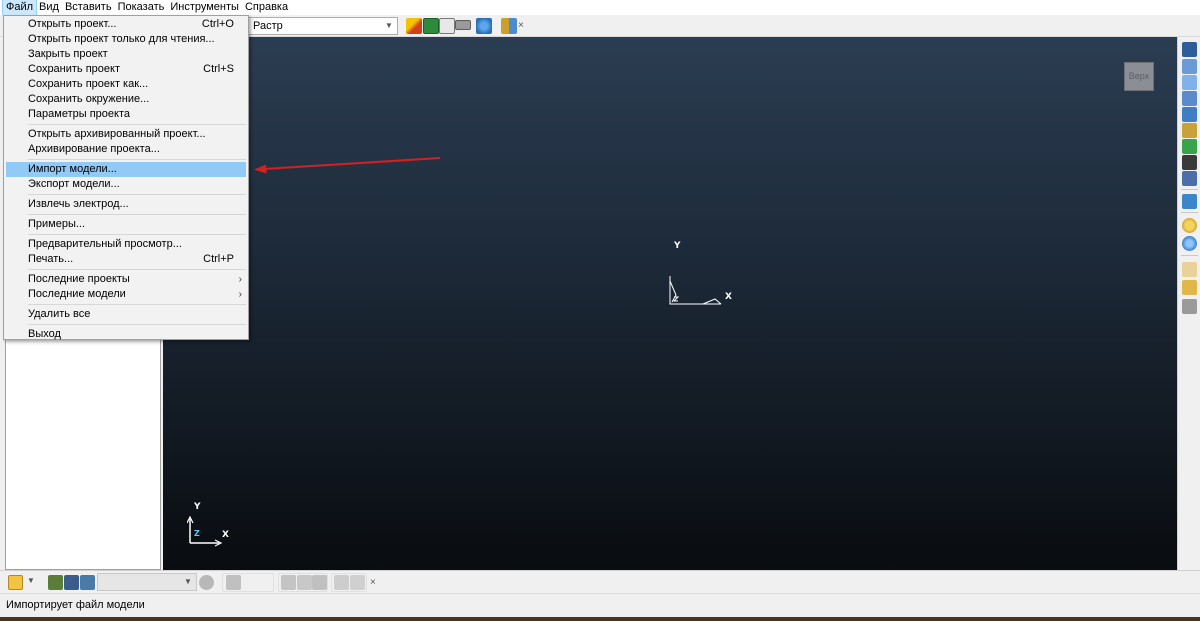 This screenshot has width=1200, height=621. I want to click on view-front-icon, so click(1189, 49).